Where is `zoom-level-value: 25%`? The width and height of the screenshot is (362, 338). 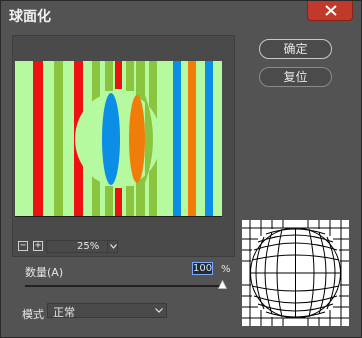
zoom-level-value: 25% is located at coordinates (88, 246).